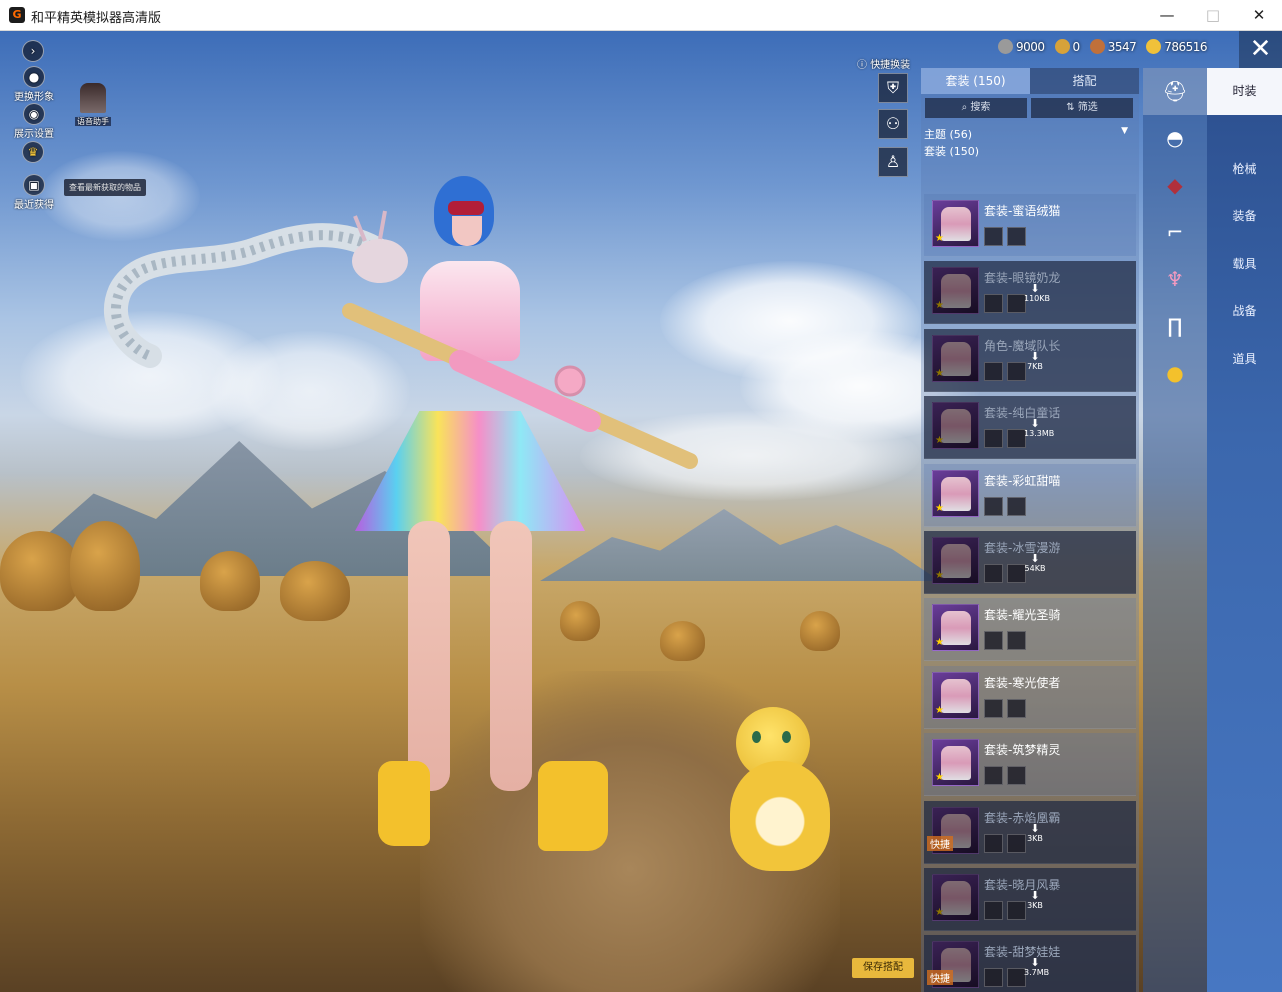 The width and height of the screenshot is (1282, 992). Describe the element at coordinates (1122, 46) in the screenshot. I see `bronze-amount: 3547` at that location.